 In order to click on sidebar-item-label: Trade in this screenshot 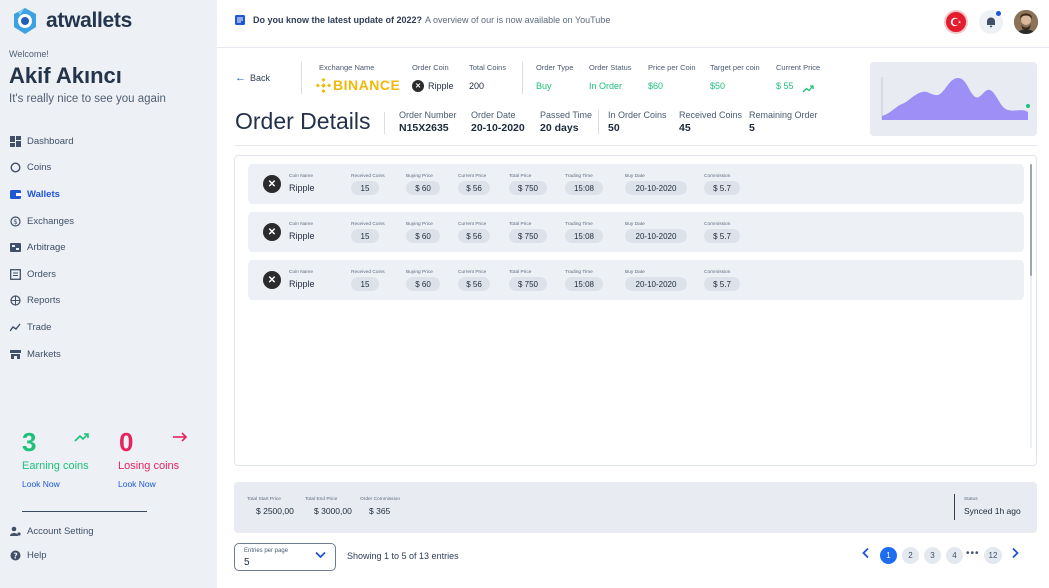, I will do `click(39, 327)`.